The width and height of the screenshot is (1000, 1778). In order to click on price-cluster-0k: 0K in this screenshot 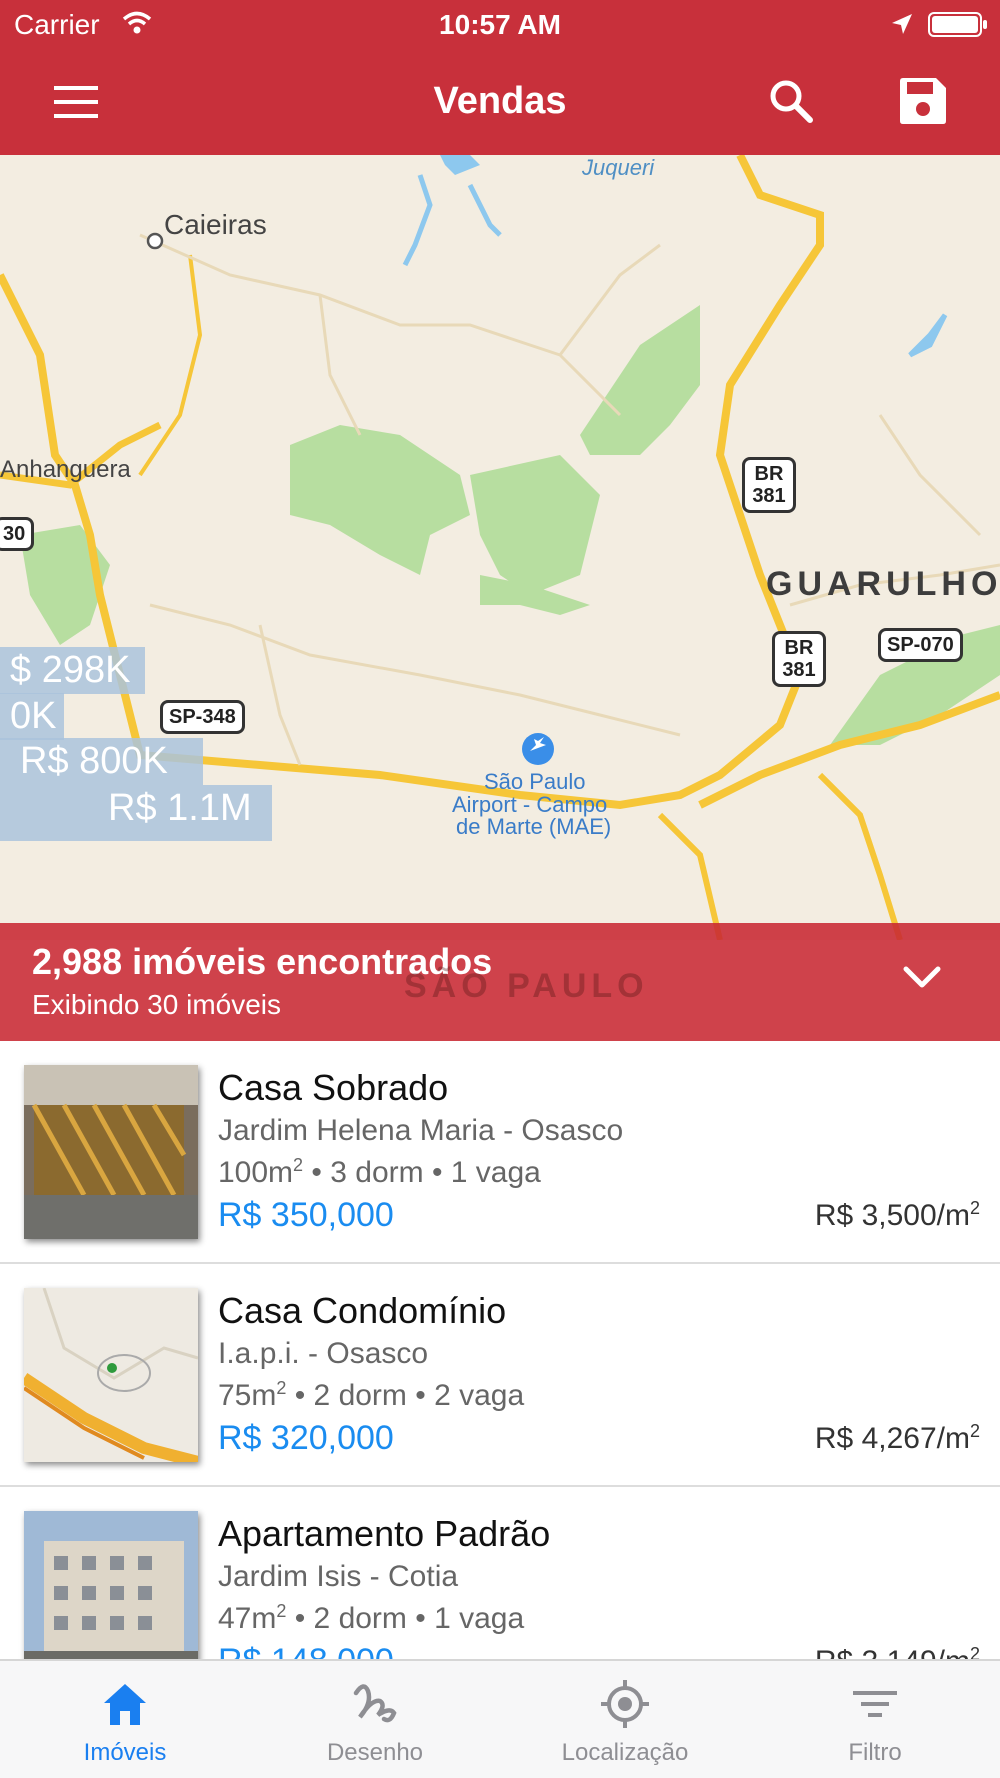, I will do `click(32, 716)`.